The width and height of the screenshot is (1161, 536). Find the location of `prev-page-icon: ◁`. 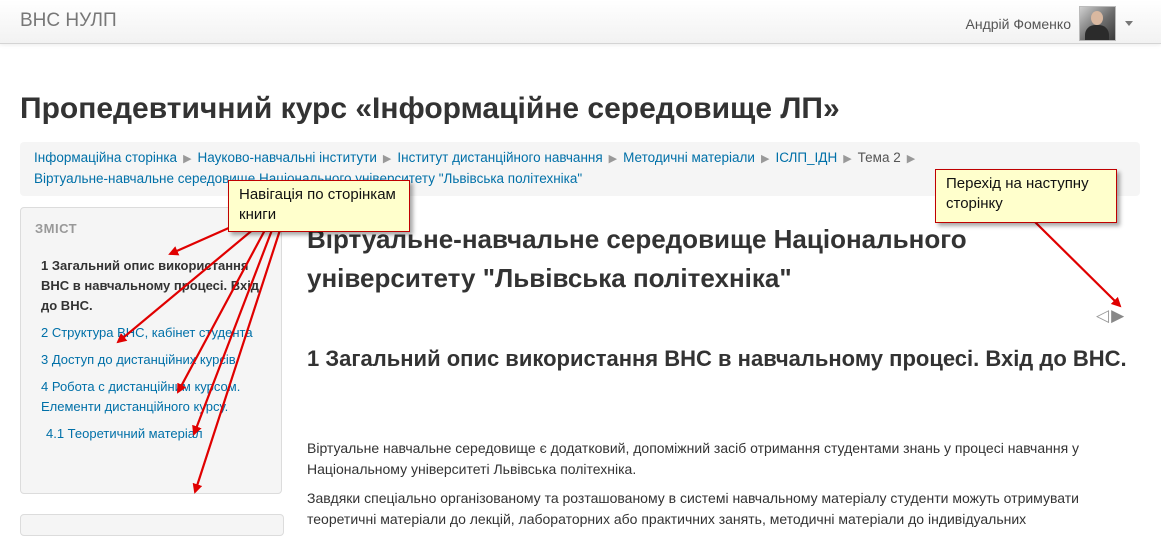

prev-page-icon: ◁ is located at coordinates (1102, 315).